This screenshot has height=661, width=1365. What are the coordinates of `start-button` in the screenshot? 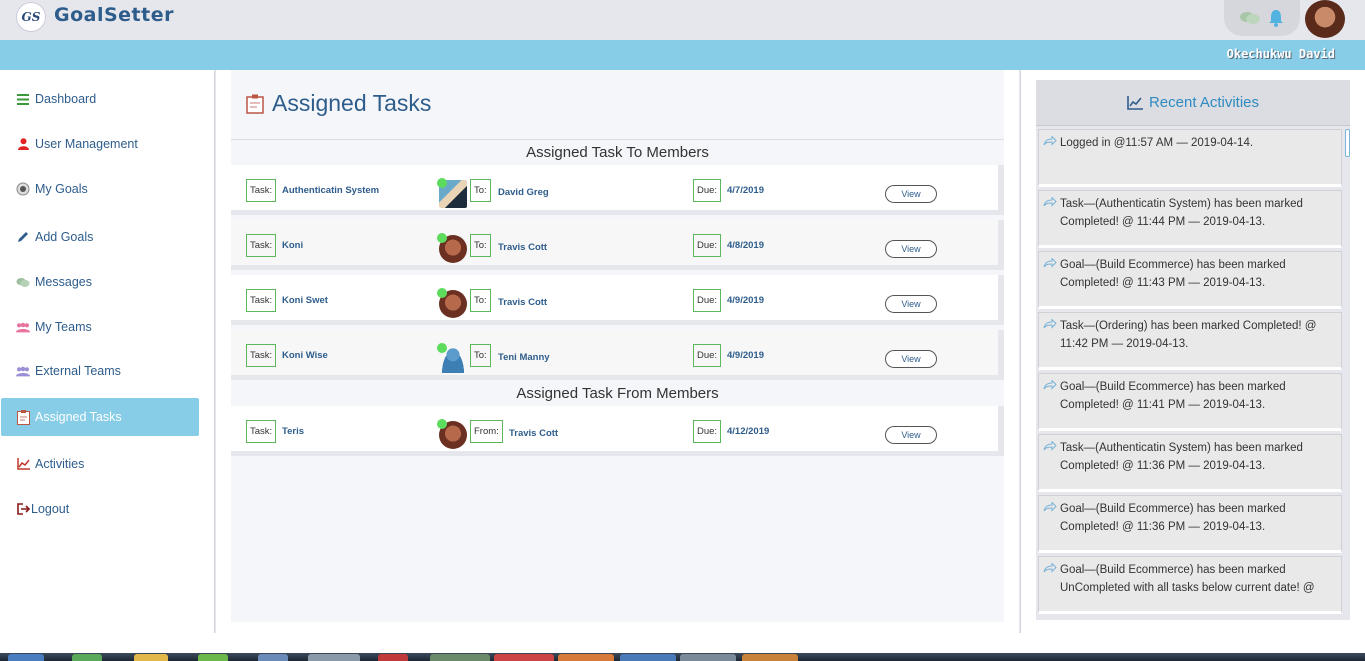 It's located at (26, 657).